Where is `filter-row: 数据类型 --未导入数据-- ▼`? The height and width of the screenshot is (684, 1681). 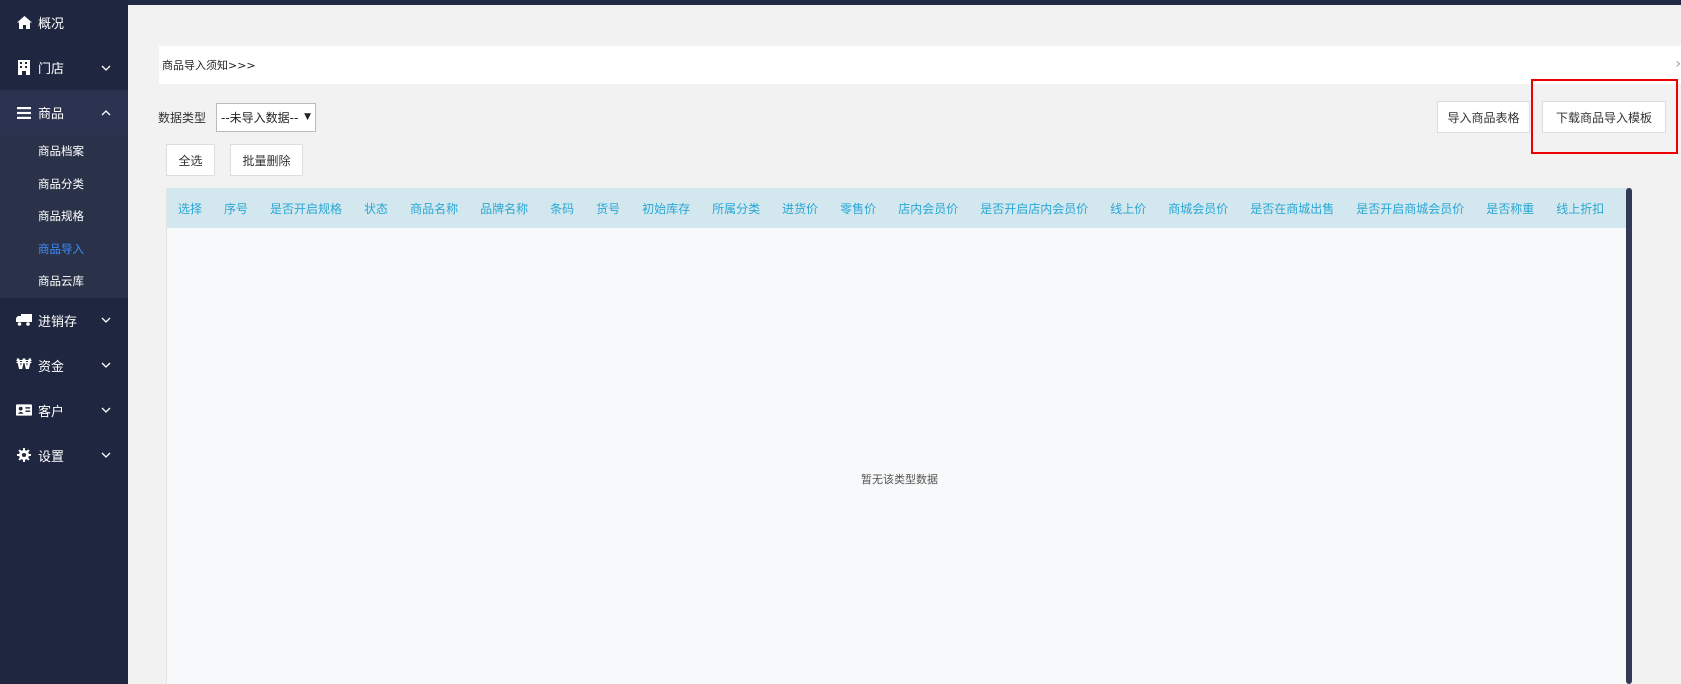
filter-row: 数据类型 --未导入数据-- ▼ is located at coordinates (237, 117).